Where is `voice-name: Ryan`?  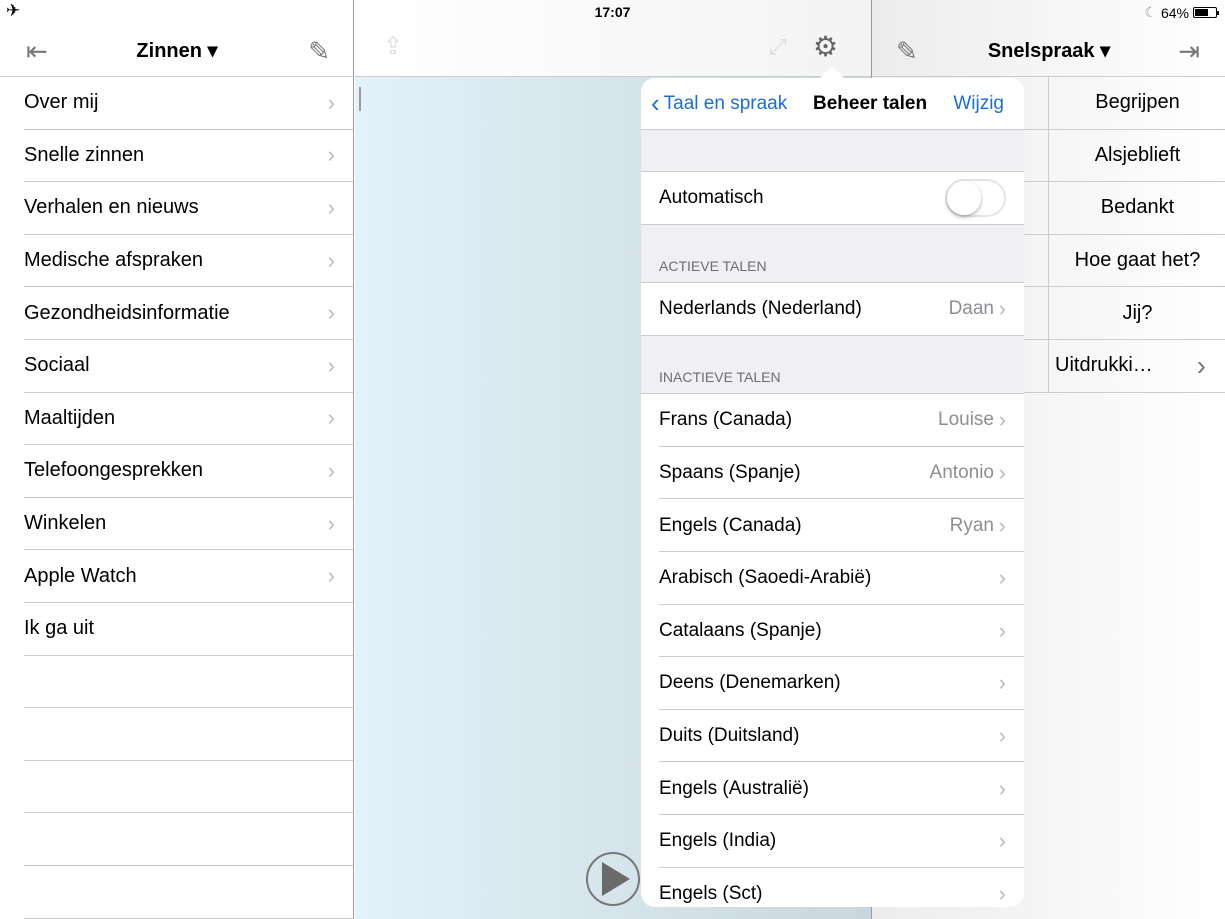
voice-name: Ryan is located at coordinates (971, 525).